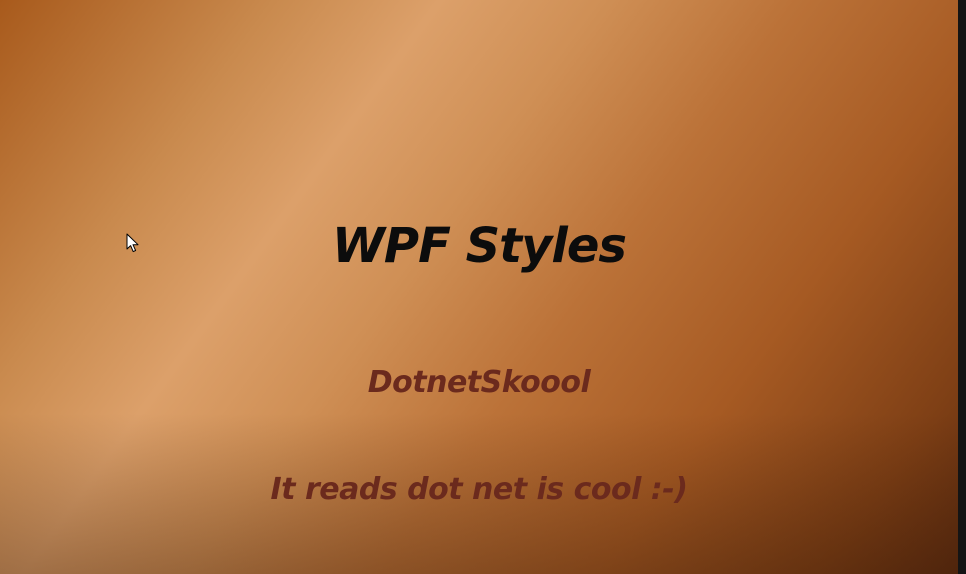 The image size is (966, 574). Describe the element at coordinates (132, 243) in the screenshot. I see `mouse-pointer-icon` at that location.